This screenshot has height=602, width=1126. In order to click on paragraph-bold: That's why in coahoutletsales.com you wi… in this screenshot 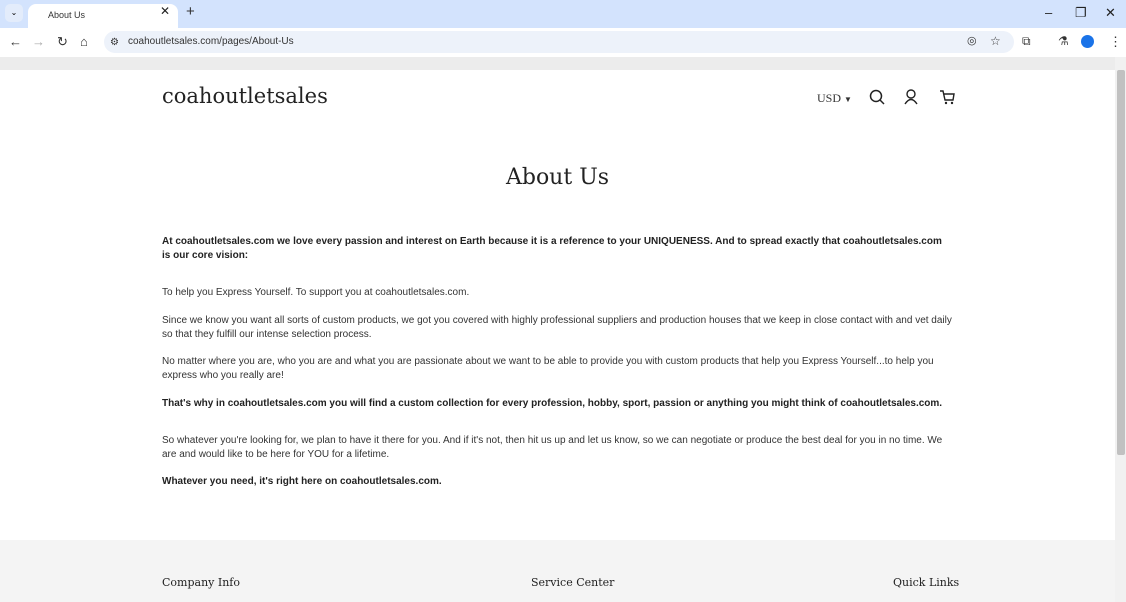, I will do `click(552, 403)`.